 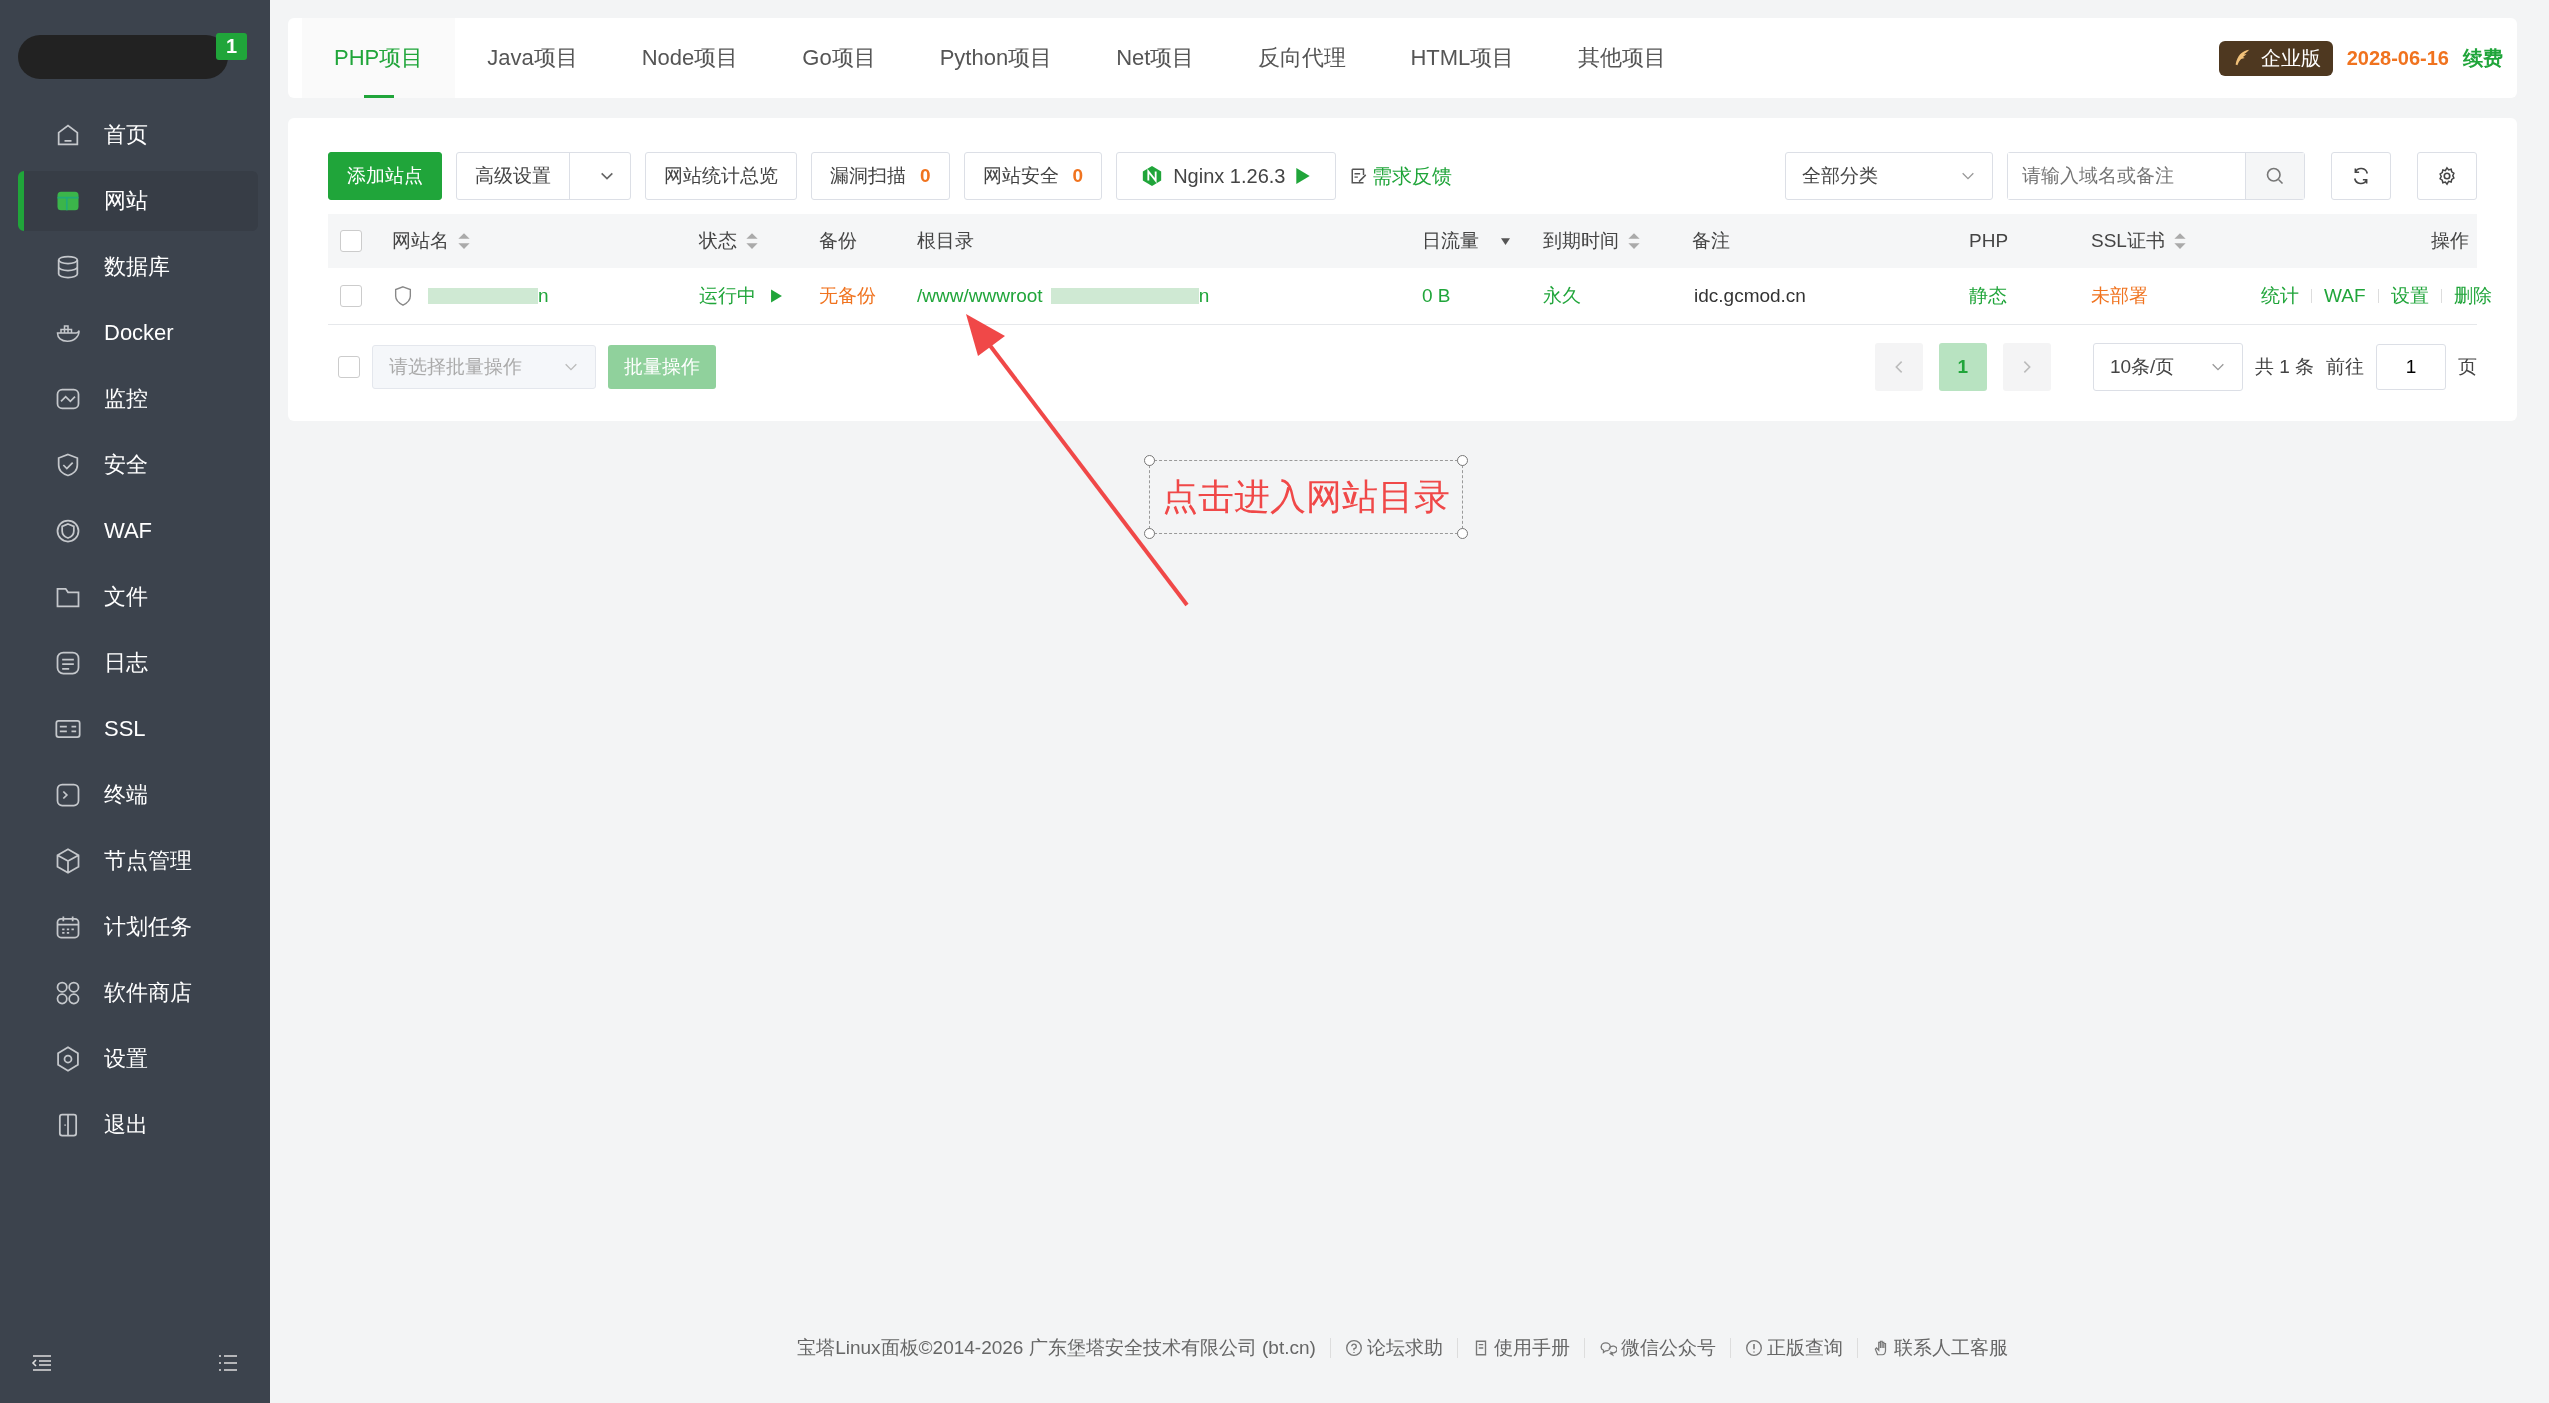 What do you see at coordinates (1753, 1348) in the screenshot?
I see `info-icon` at bounding box center [1753, 1348].